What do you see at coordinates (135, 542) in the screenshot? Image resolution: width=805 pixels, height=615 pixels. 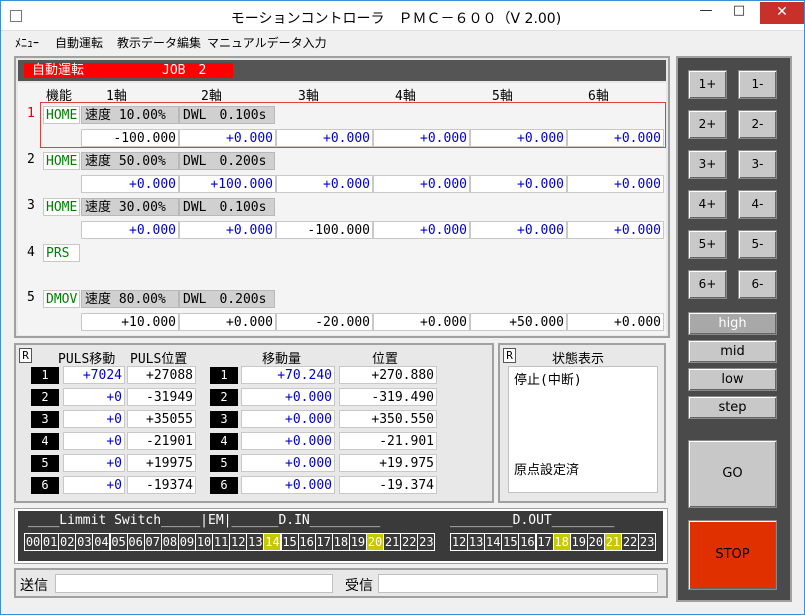 I see `limit-switch-bit: 06` at bounding box center [135, 542].